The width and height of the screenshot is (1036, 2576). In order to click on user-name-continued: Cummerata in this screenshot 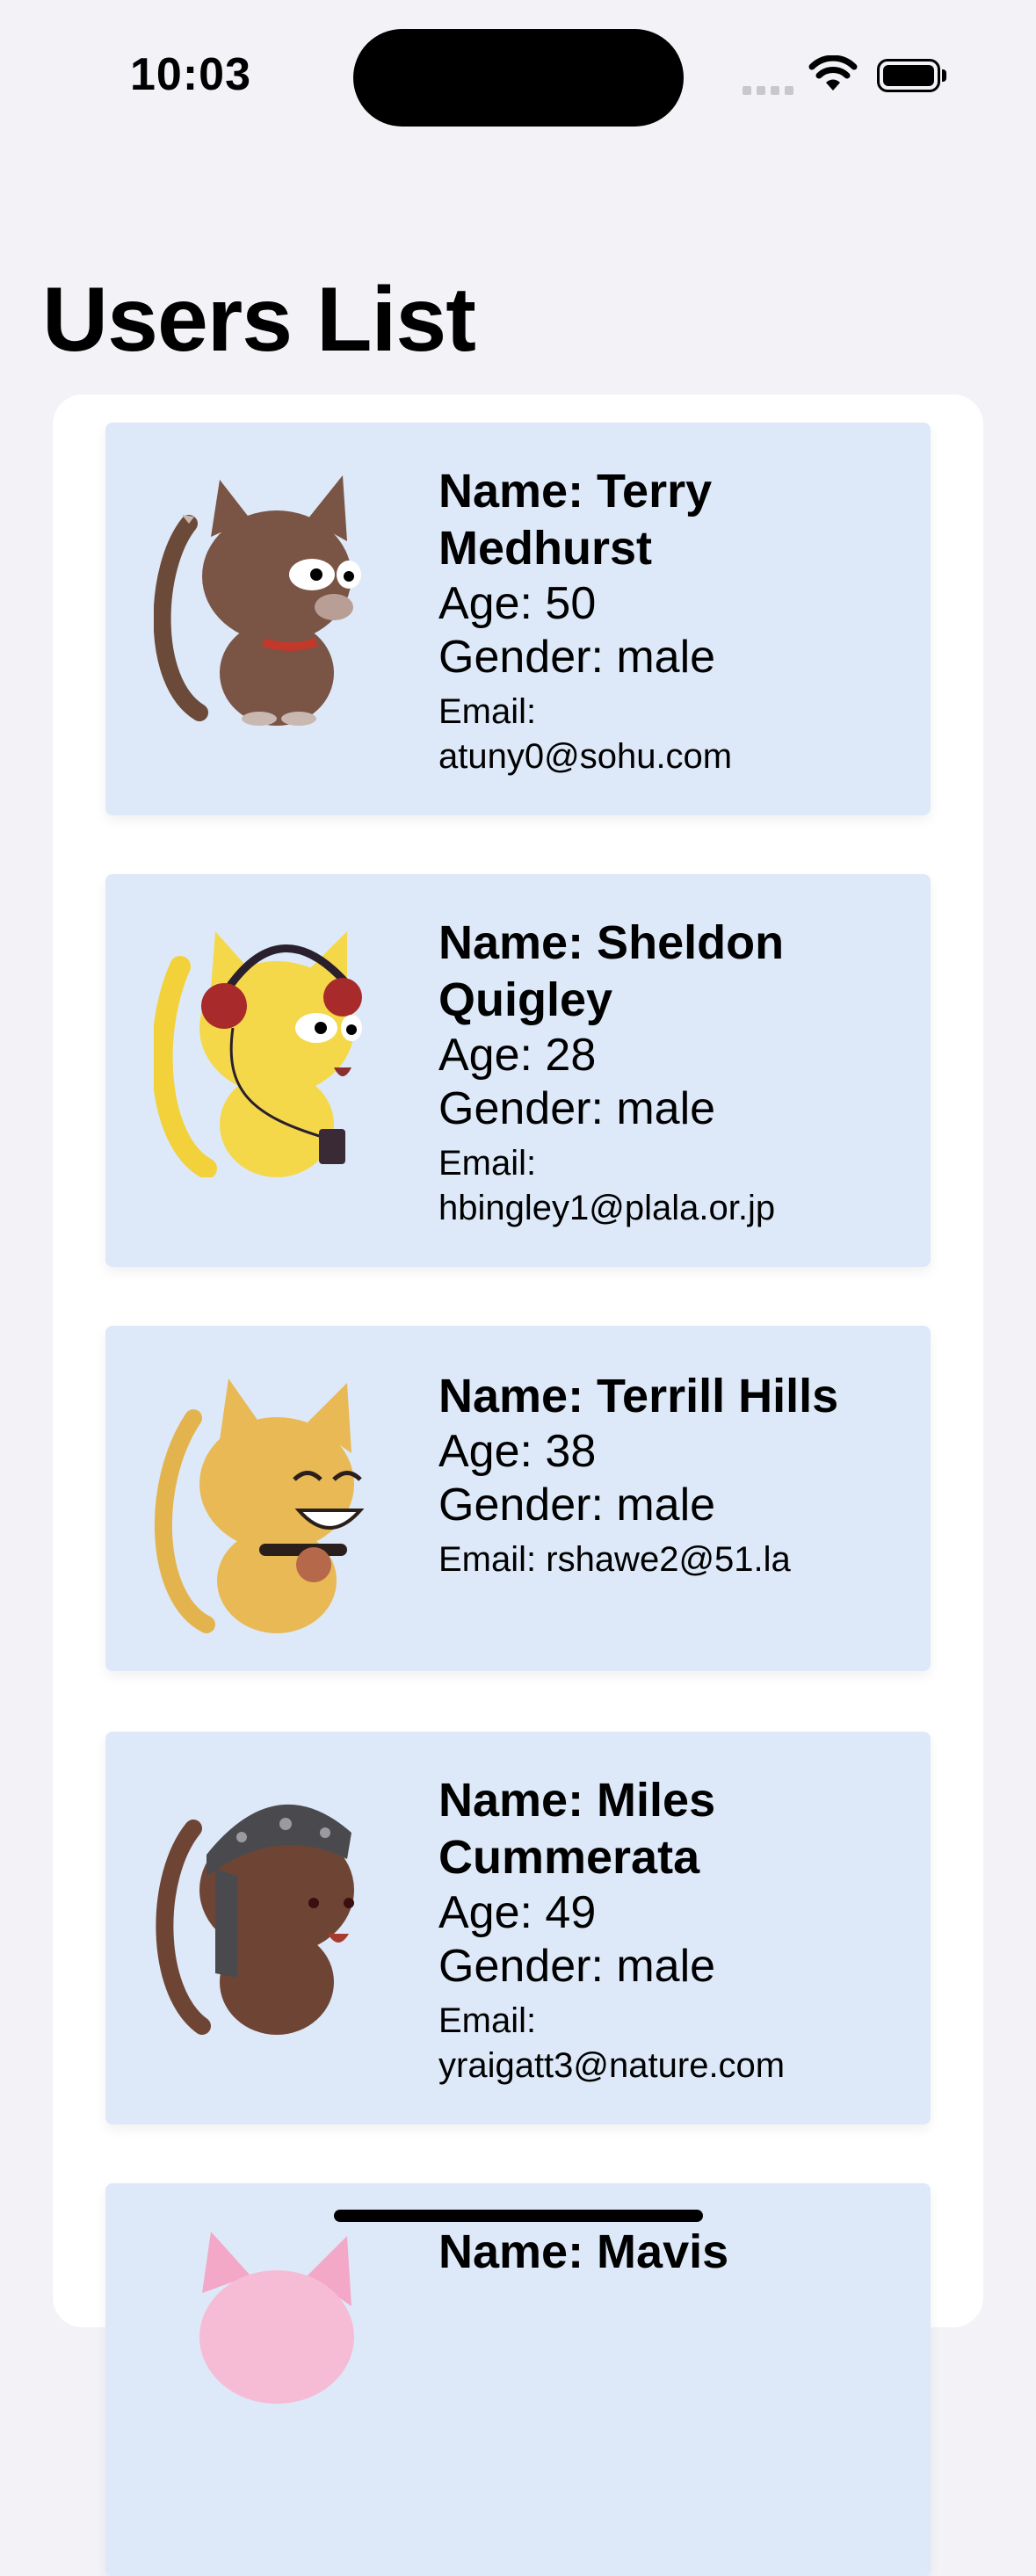, I will do `click(569, 1857)`.